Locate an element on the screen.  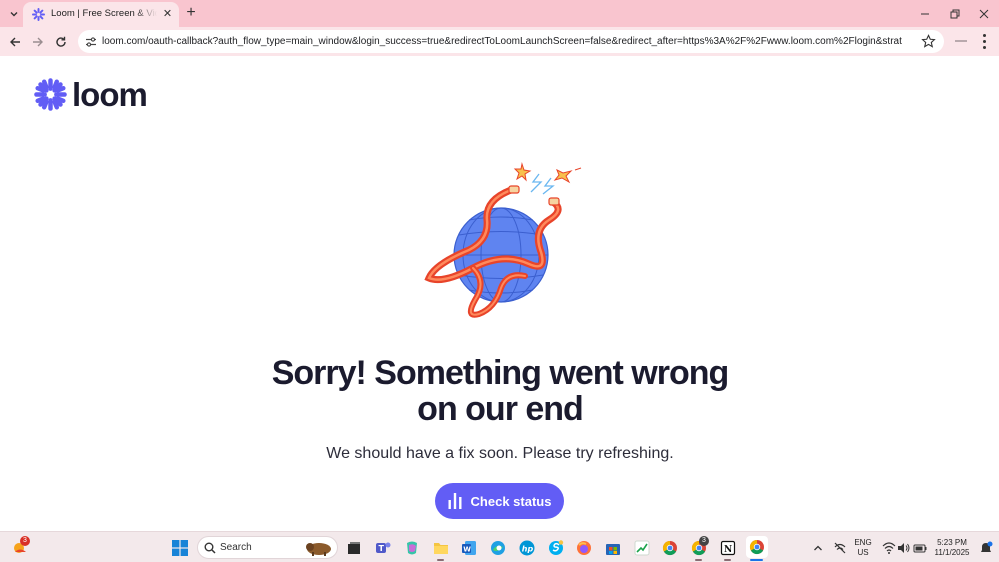
tab-title: Loom | Free Screen & Video Re is located at coordinates (104, 13).